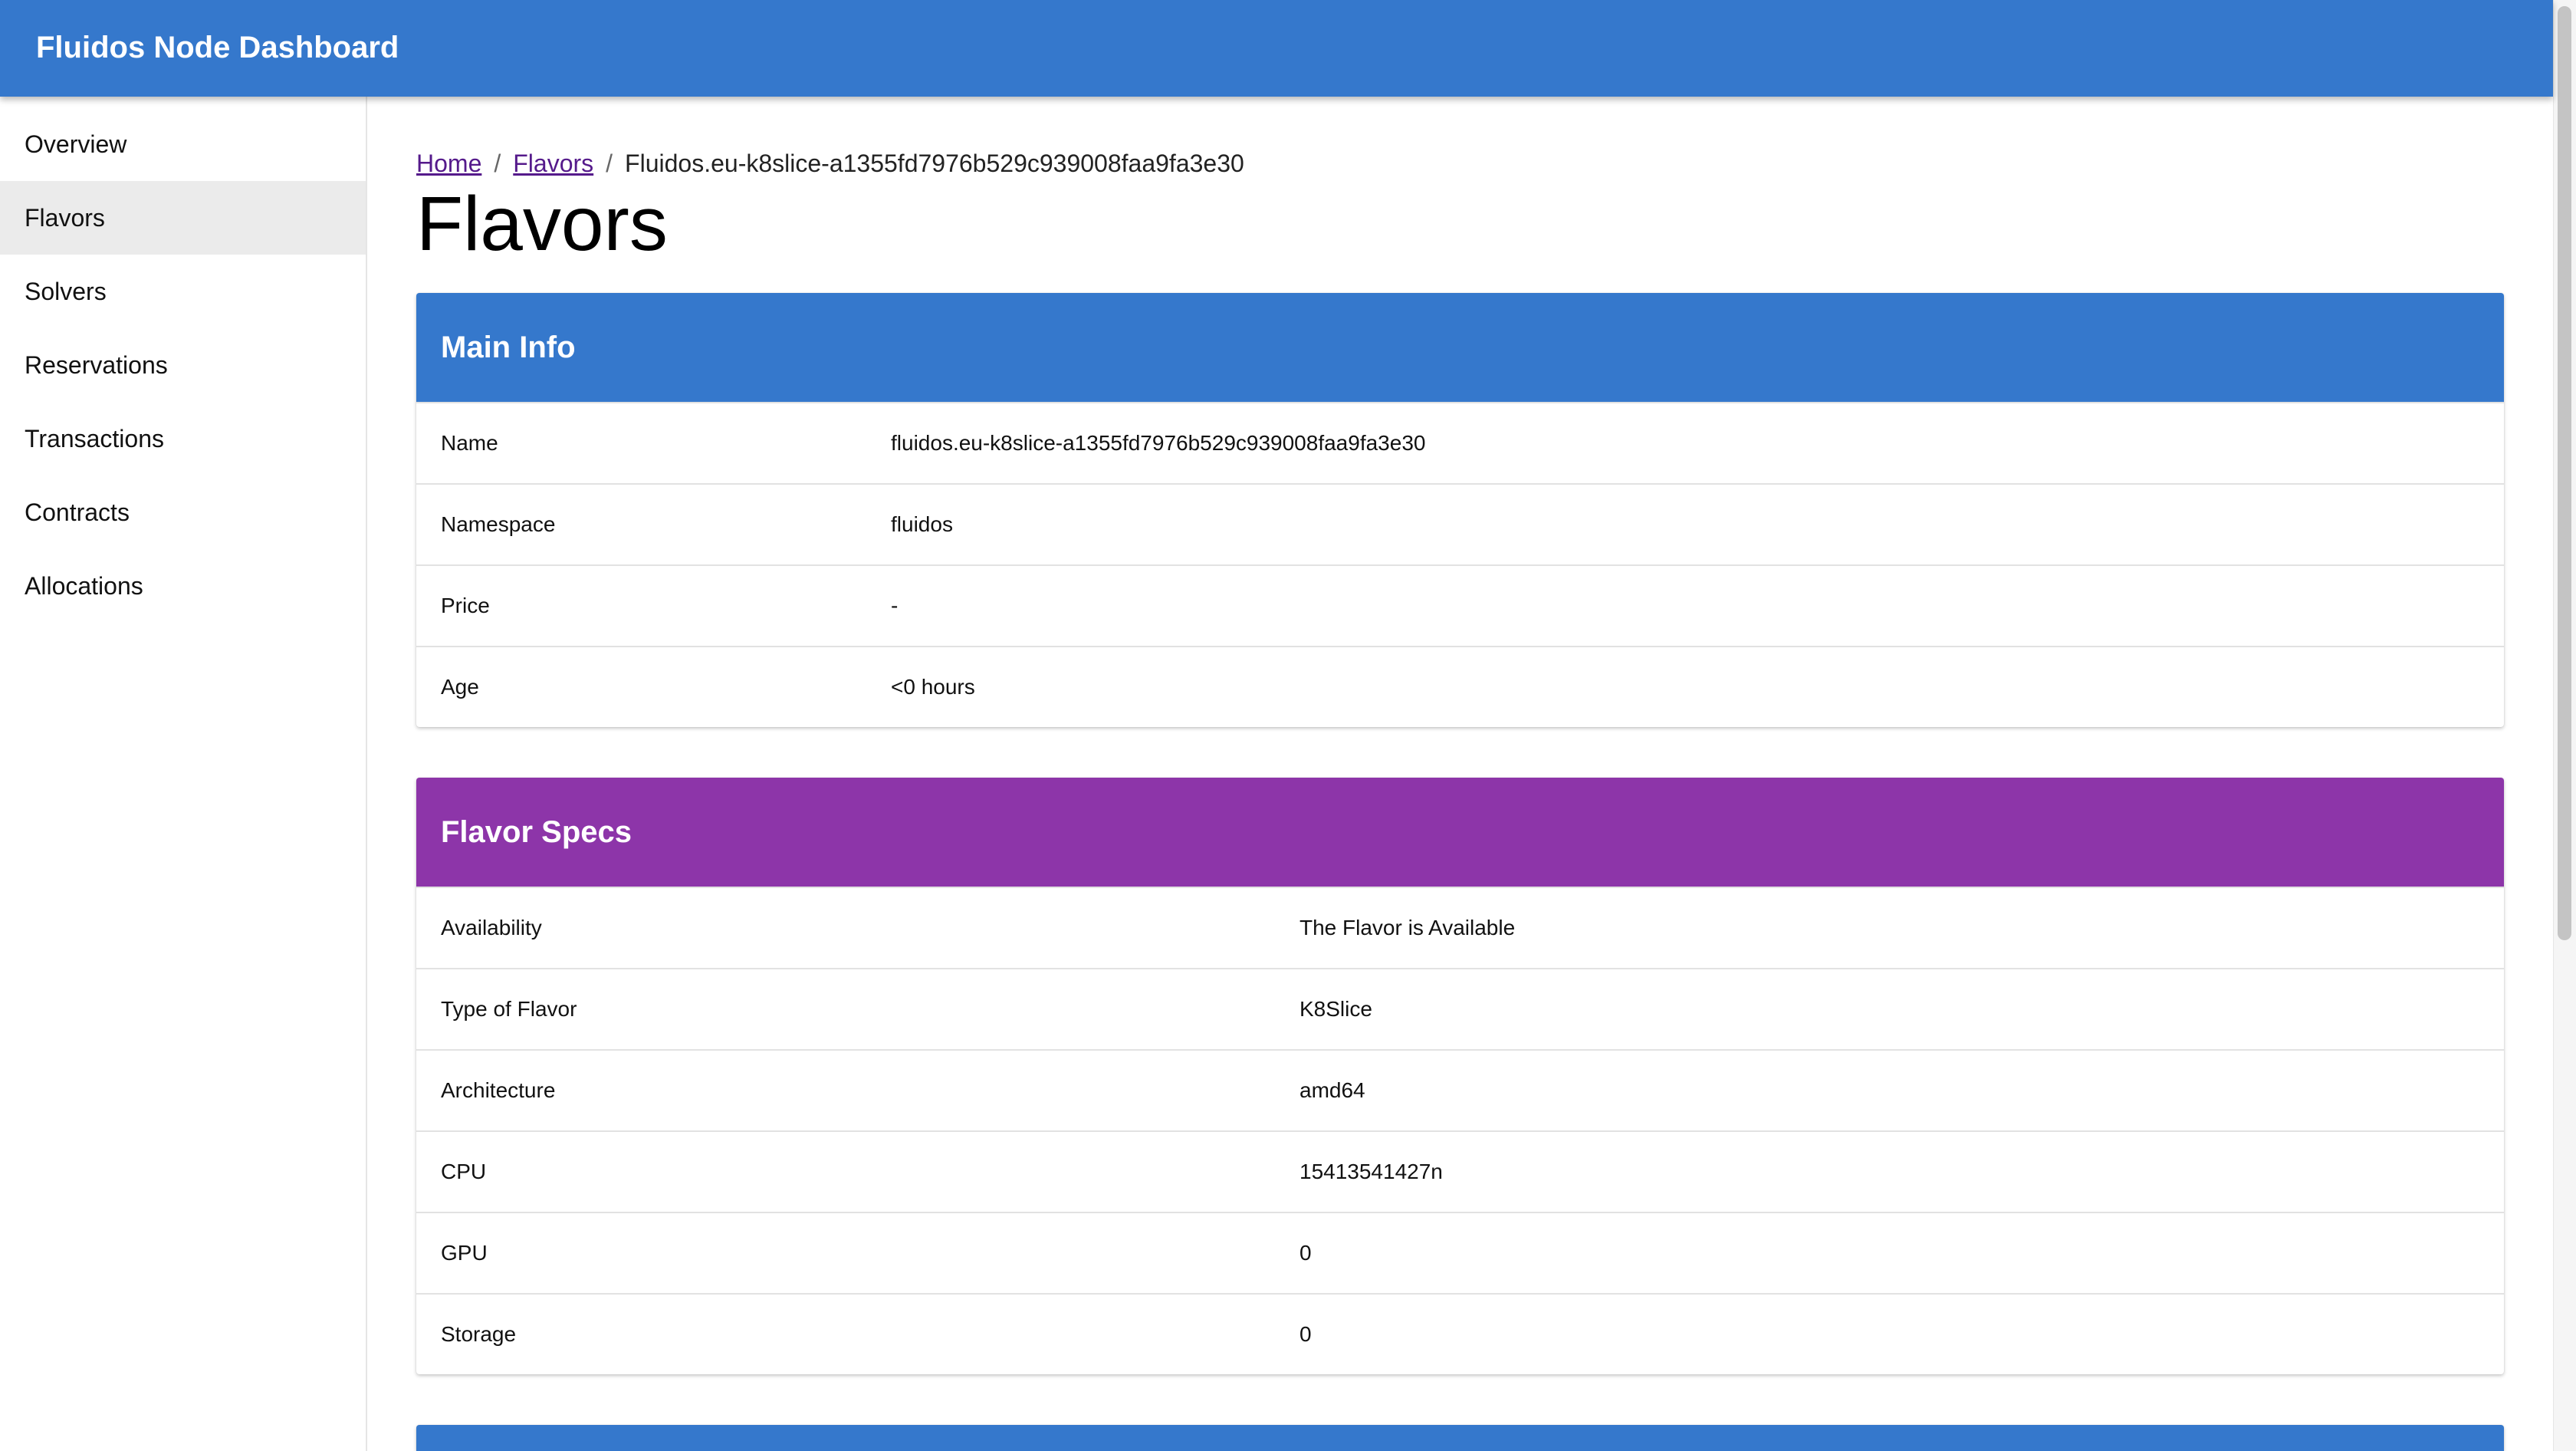 The image size is (2576, 1451). I want to click on main-info-header: Main Info, so click(1460, 347).